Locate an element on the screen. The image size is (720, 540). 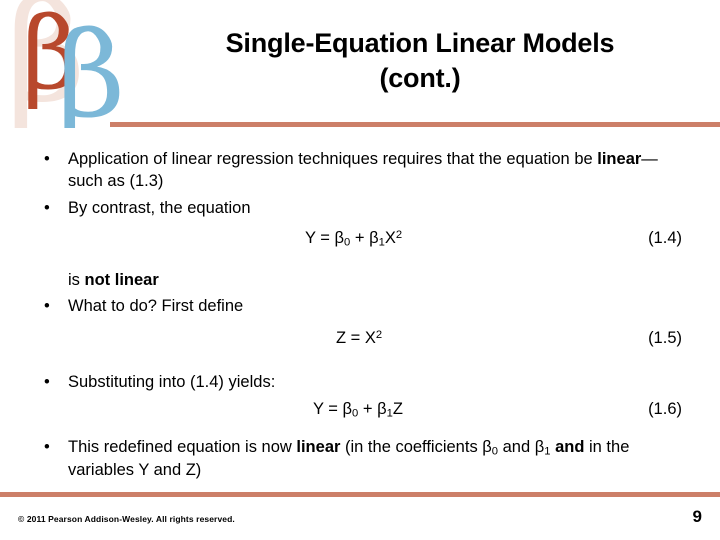
equation-number: (1.5) is located at coordinates (665, 338).